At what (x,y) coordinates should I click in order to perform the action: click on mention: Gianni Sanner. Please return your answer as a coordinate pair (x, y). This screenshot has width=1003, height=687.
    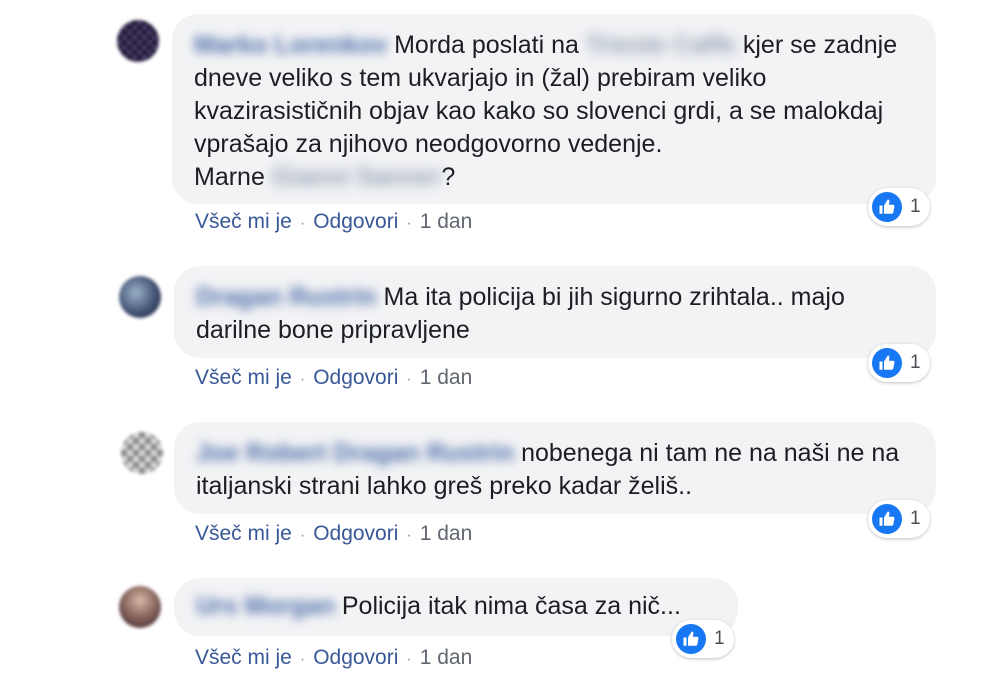
    Looking at the image, I should click on (356, 177).